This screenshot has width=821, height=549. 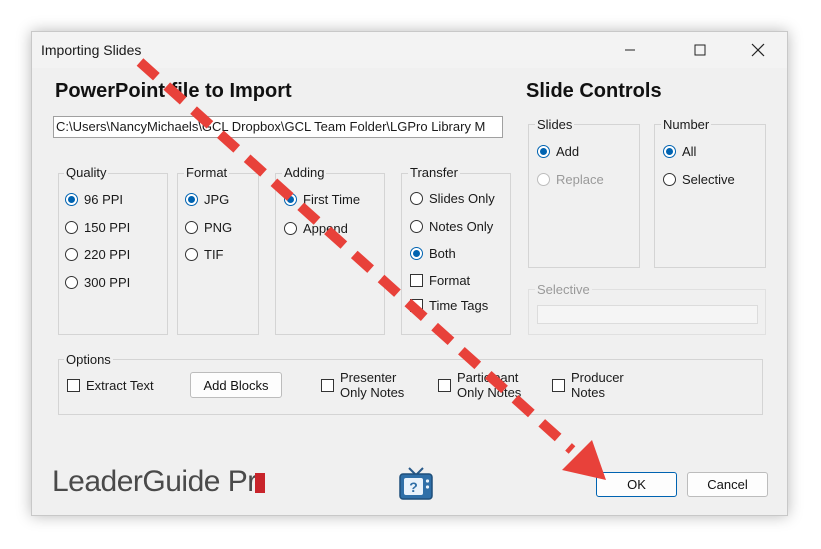 What do you see at coordinates (259, 483) in the screenshot?
I see `logo-play-badge` at bounding box center [259, 483].